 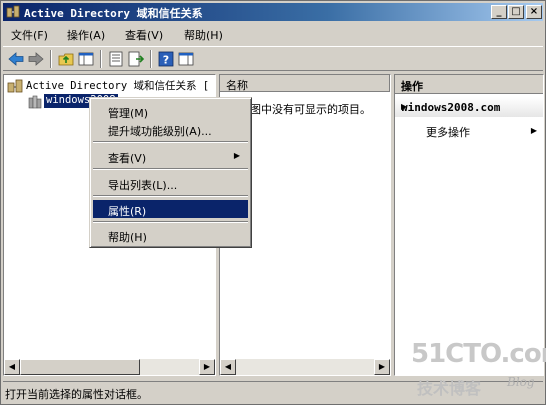 I want to click on ctx-item-label: 属性(R), so click(x=127, y=211).